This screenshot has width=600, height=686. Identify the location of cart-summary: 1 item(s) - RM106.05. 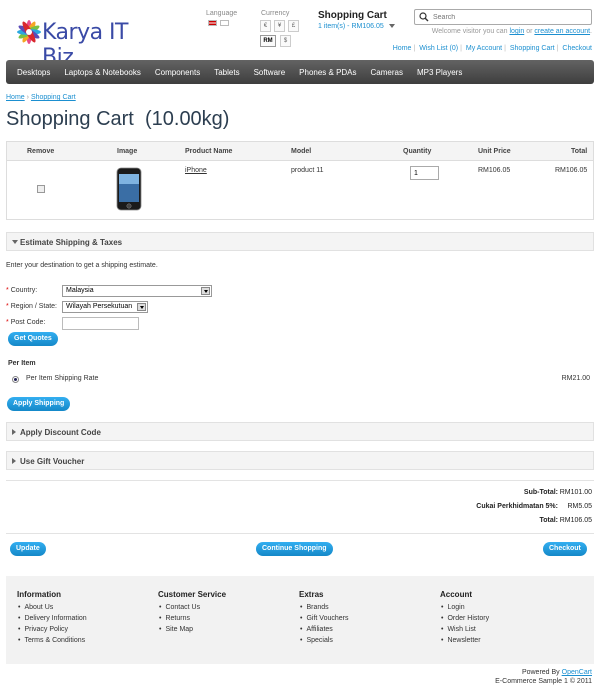
(356, 26).